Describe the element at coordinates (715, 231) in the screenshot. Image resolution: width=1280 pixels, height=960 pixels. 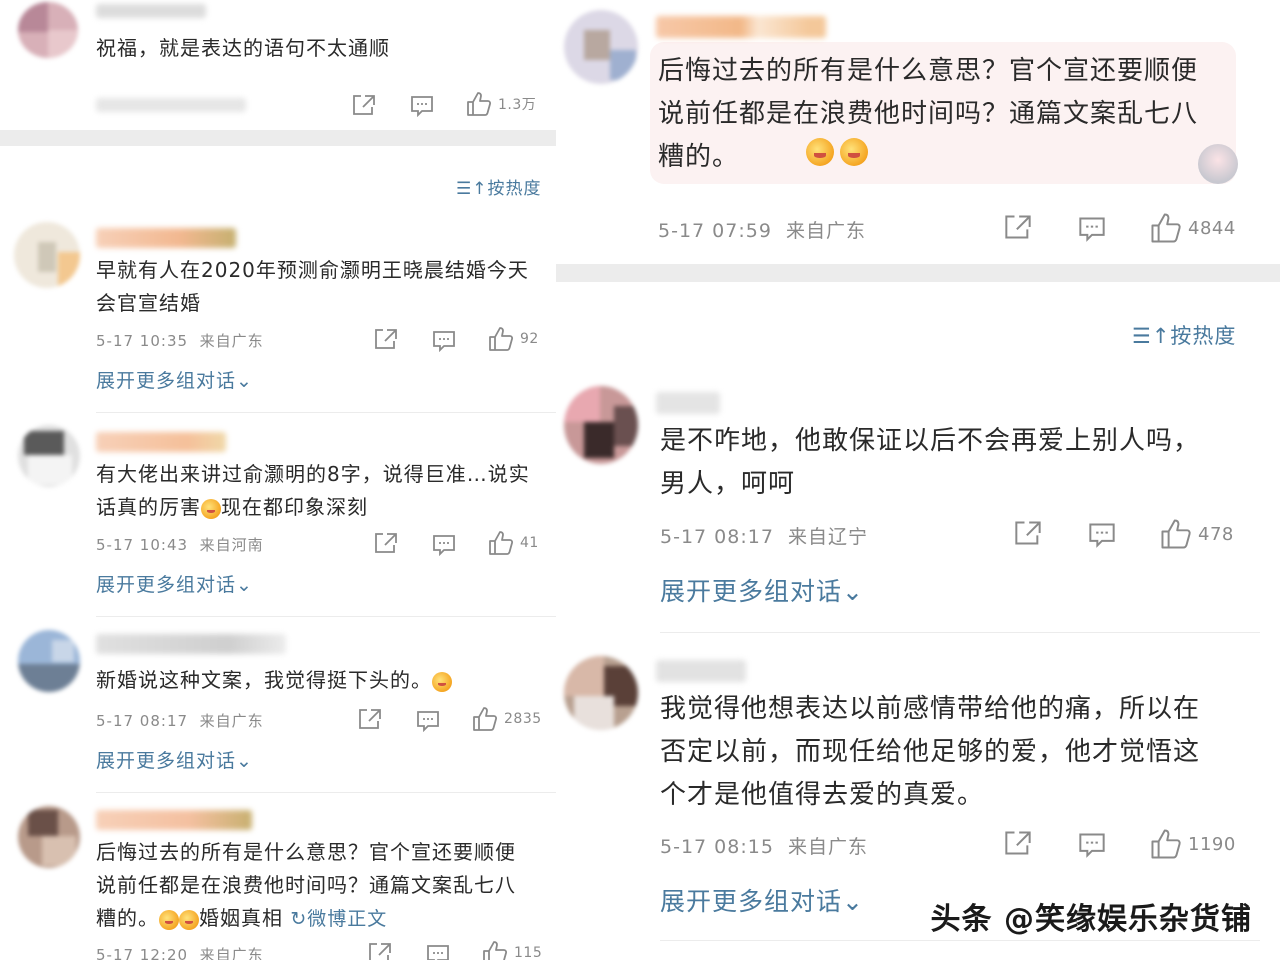
I see `comment-time: 5-17 07:59` at that location.